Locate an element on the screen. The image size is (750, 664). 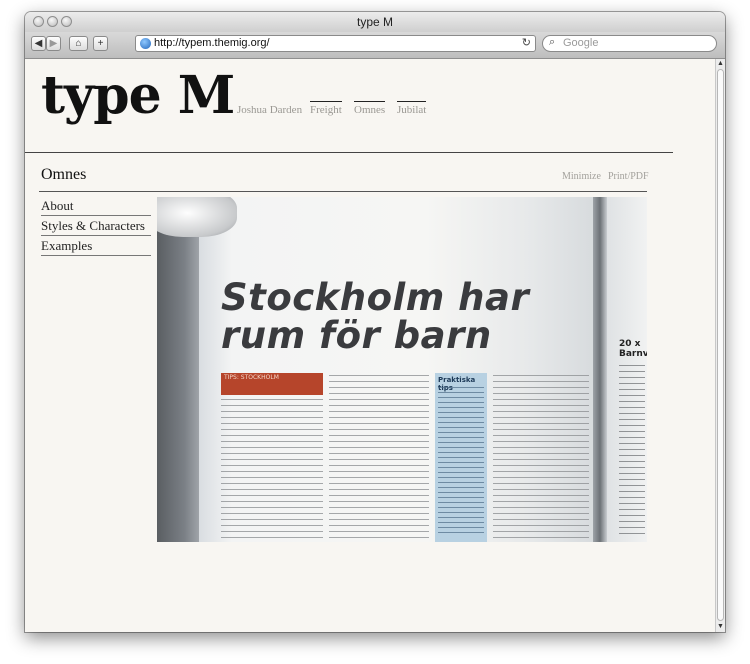
home-icon: ⌂ is located at coordinates (78, 43).